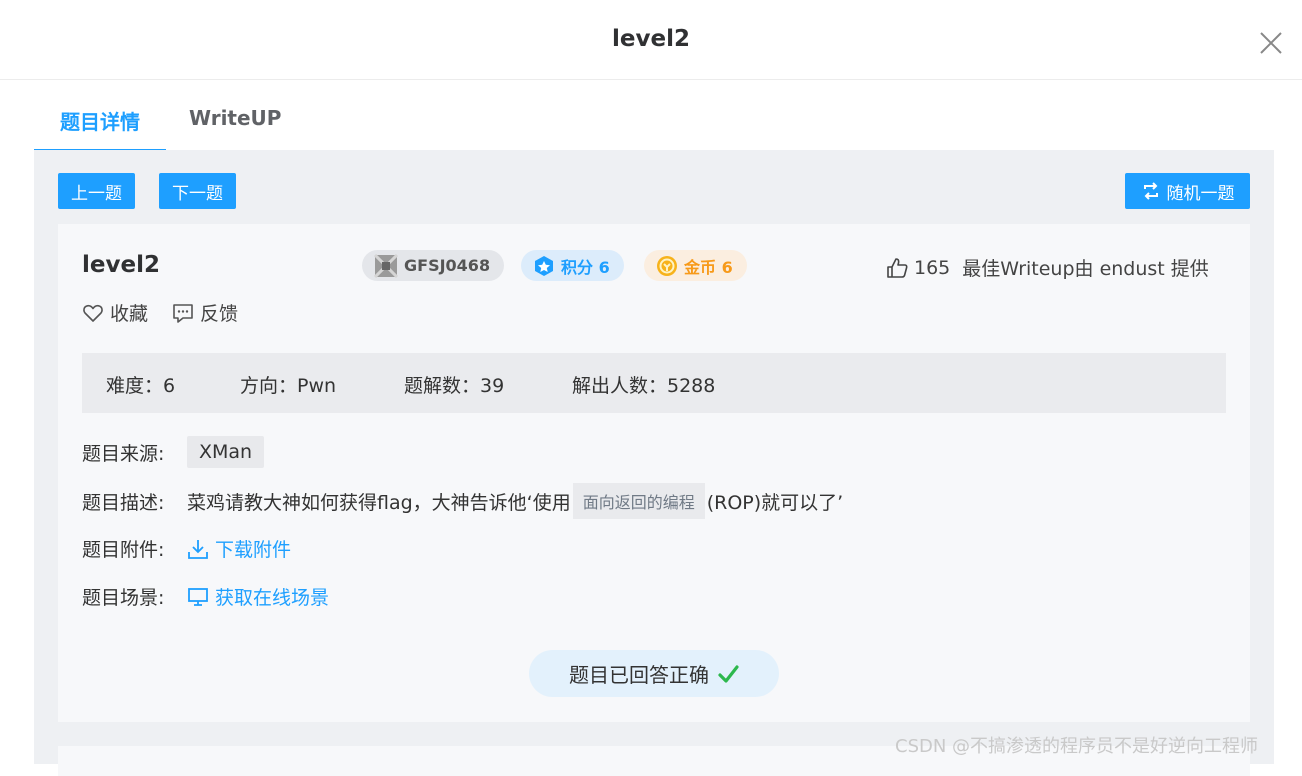 This screenshot has width=1302, height=776. What do you see at coordinates (644, 386) in the screenshot?
I see `solvers-stat: 解出人数：5288` at bounding box center [644, 386].